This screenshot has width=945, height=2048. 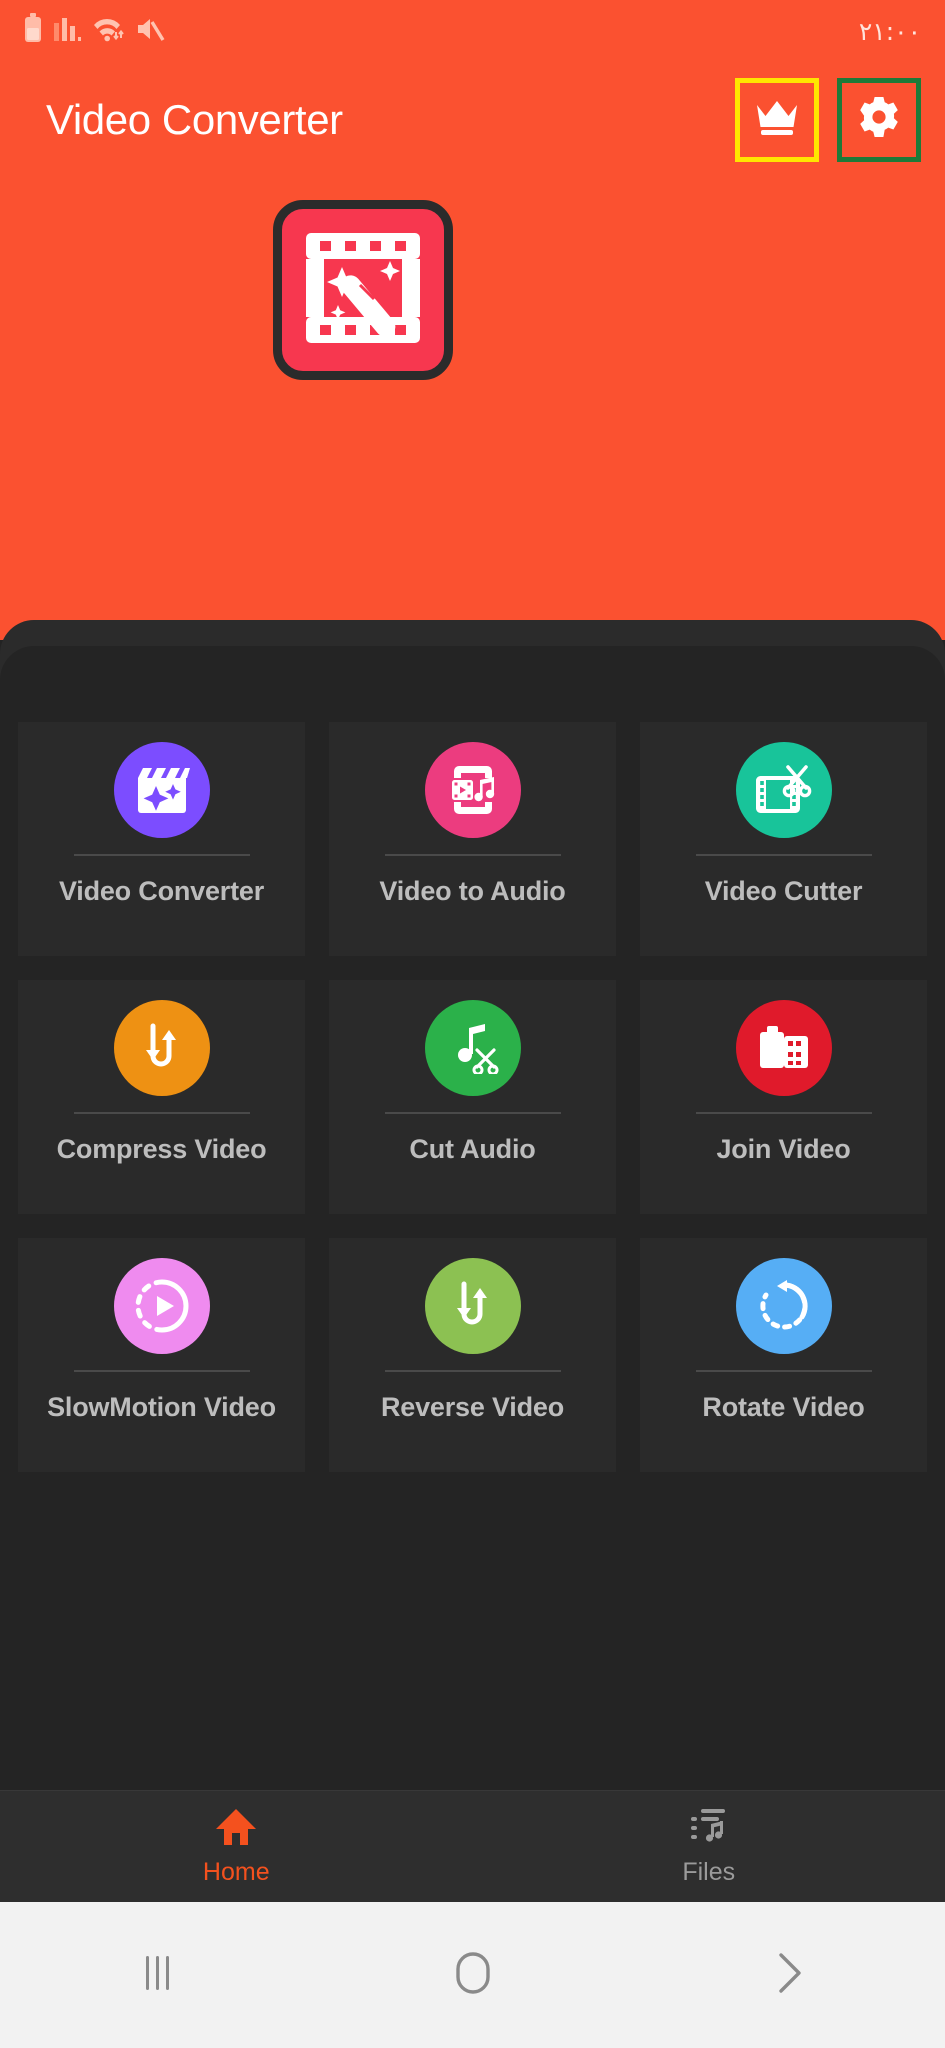 I want to click on page-title: Video Converter, so click(x=194, y=119).